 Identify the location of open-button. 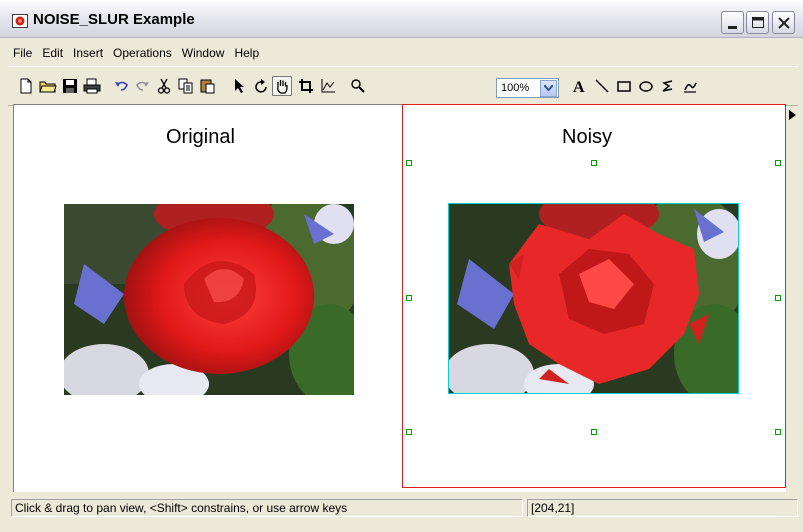
(48, 86).